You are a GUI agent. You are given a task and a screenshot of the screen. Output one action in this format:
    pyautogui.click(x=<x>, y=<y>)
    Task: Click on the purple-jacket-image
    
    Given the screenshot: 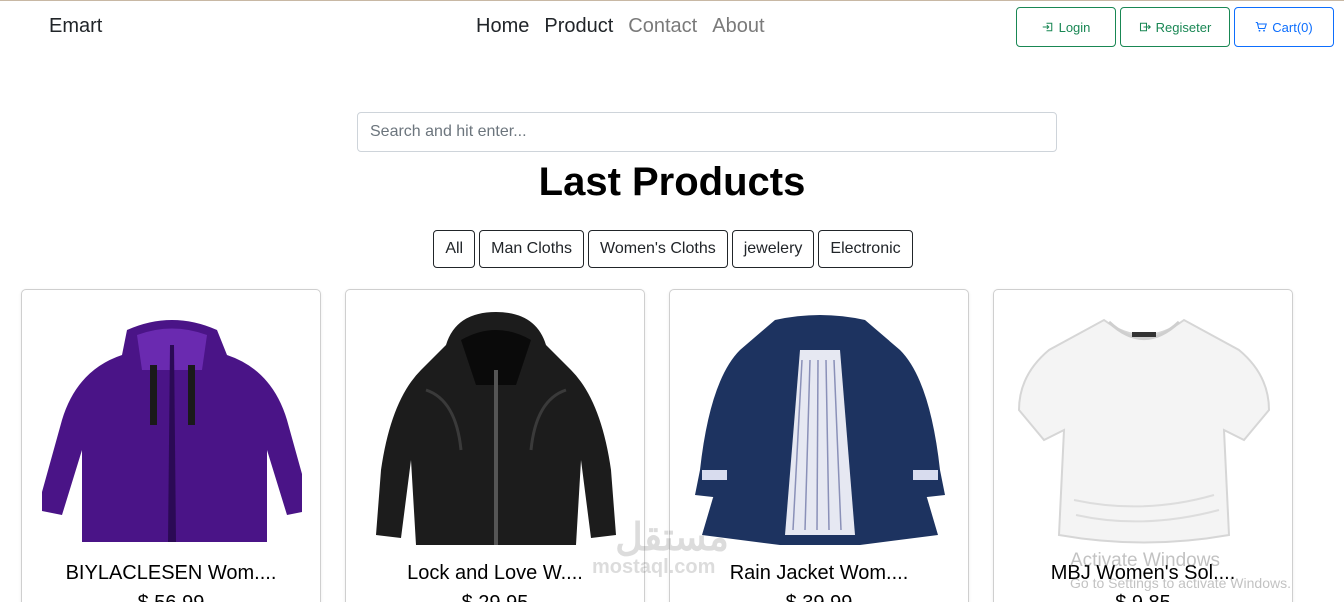 What is the action you would take?
    pyautogui.click(x=172, y=431)
    